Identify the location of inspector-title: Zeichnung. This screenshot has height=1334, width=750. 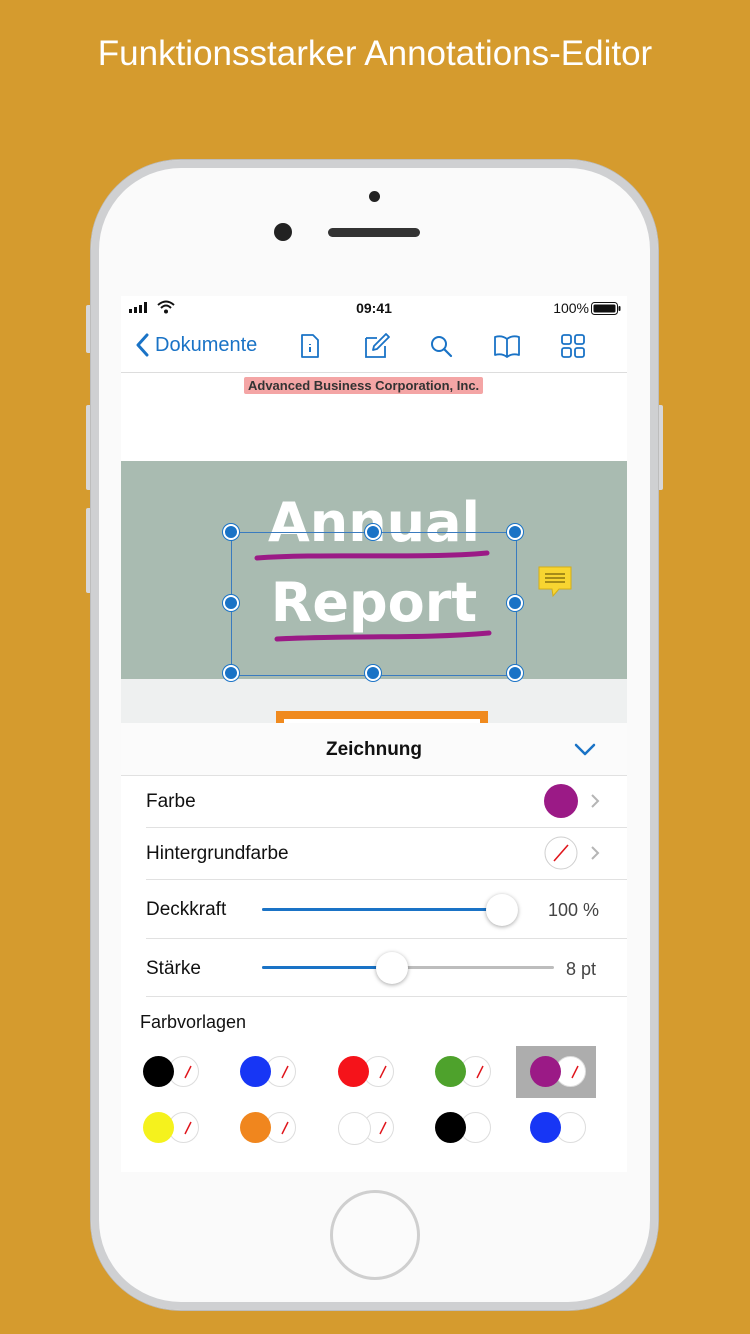
(374, 749).